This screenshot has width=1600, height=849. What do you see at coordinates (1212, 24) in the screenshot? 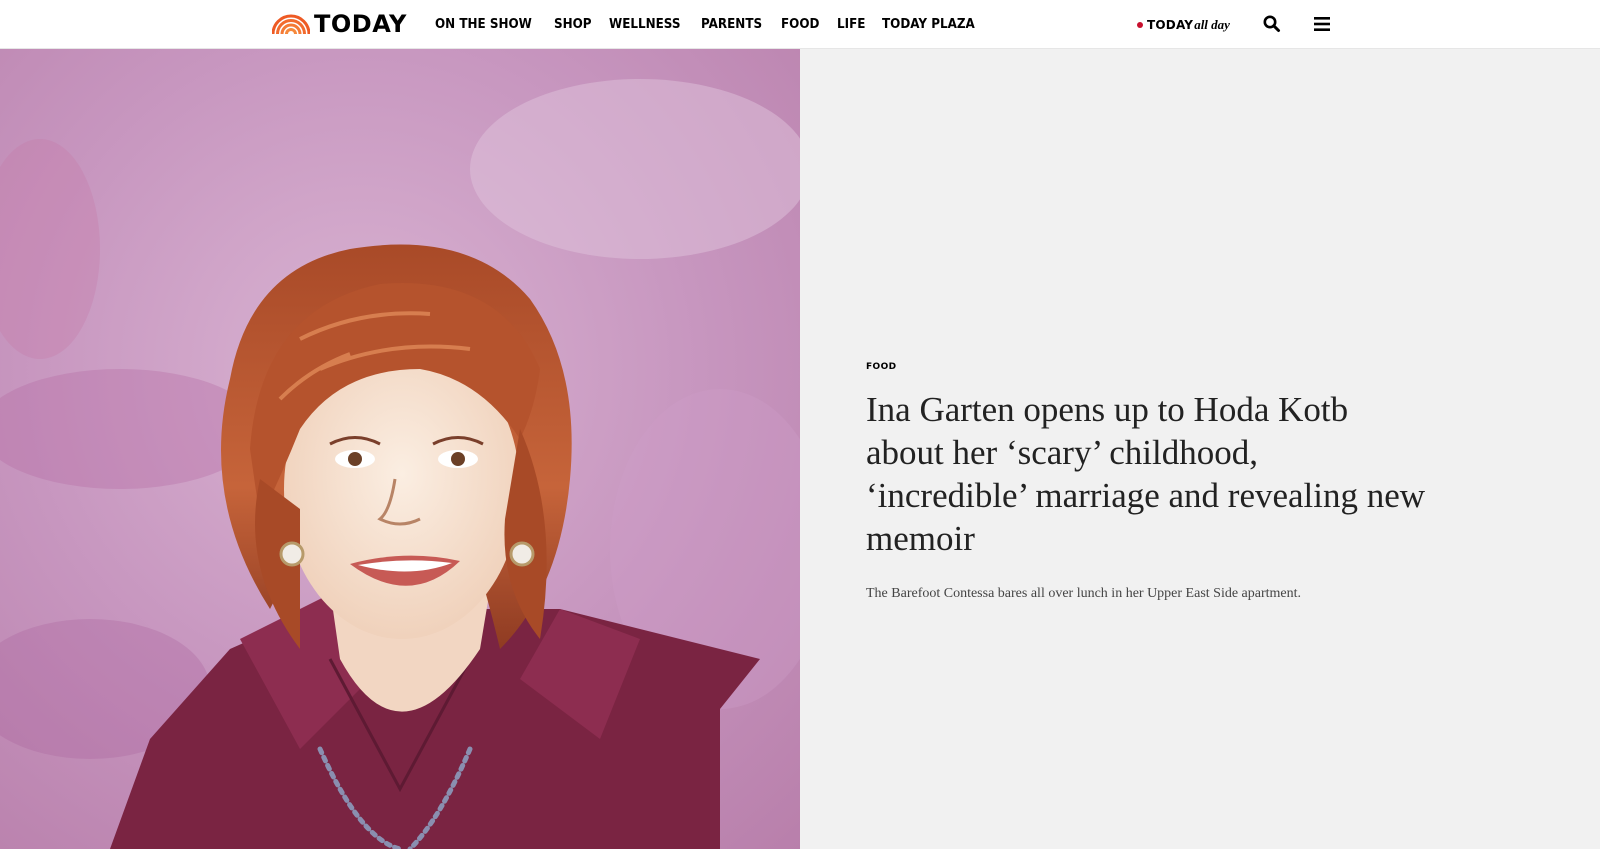
I see `allday-suffix: all day` at bounding box center [1212, 24].